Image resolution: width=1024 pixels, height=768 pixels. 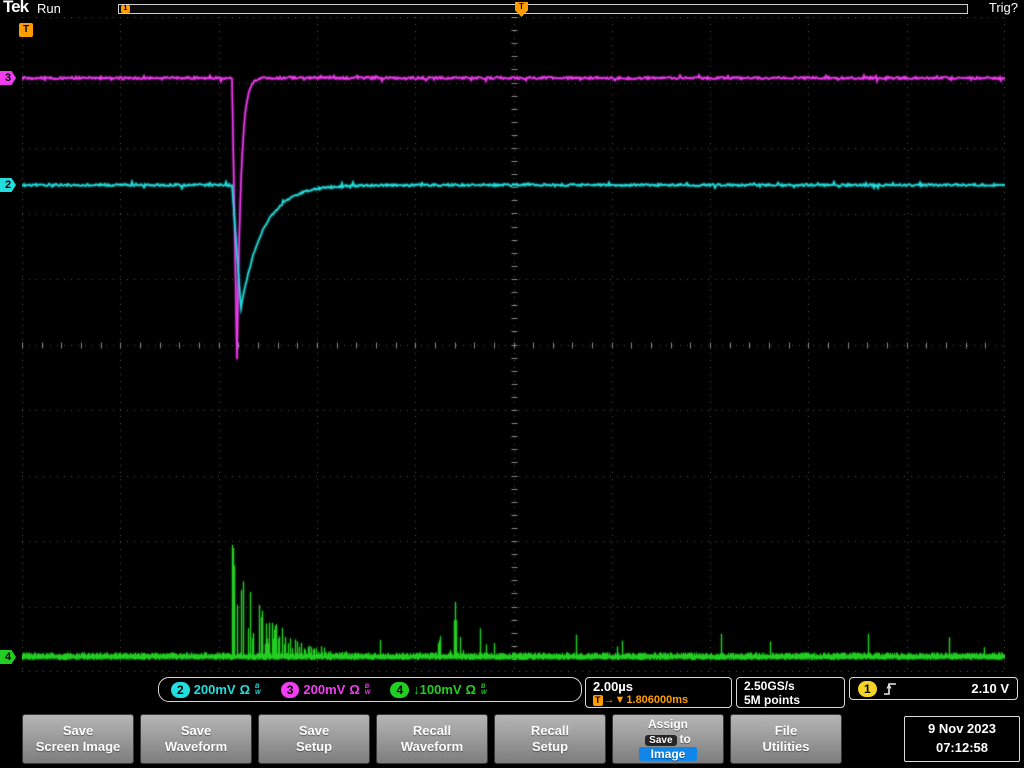 I want to click on menu-button-save-setup: Save Setup, so click(x=314, y=739).